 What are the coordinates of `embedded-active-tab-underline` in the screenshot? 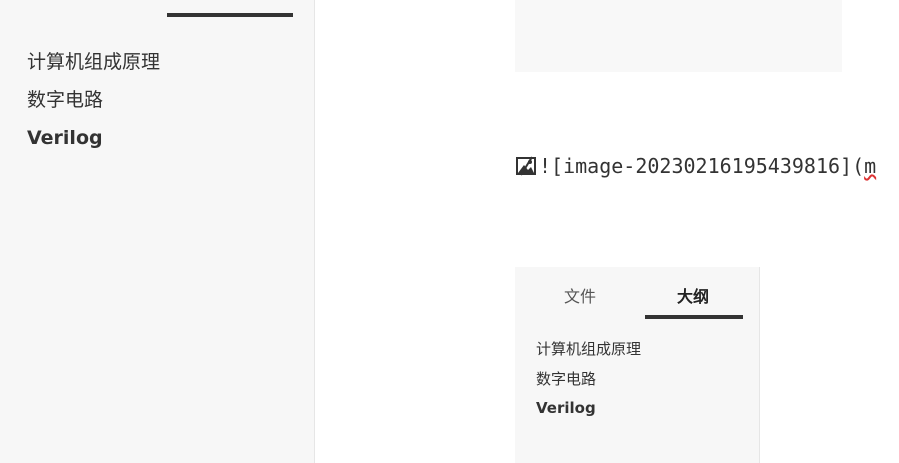 It's located at (694, 317).